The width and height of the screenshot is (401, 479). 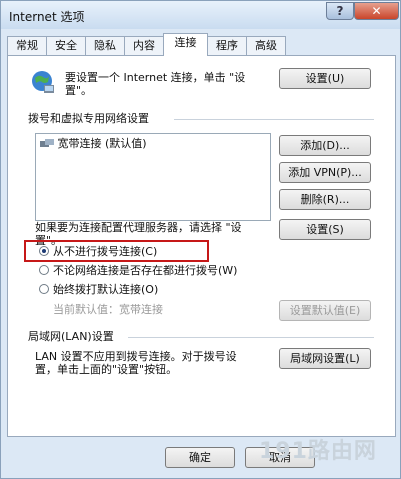 What do you see at coordinates (43, 82) in the screenshot?
I see `globe-icon` at bounding box center [43, 82].